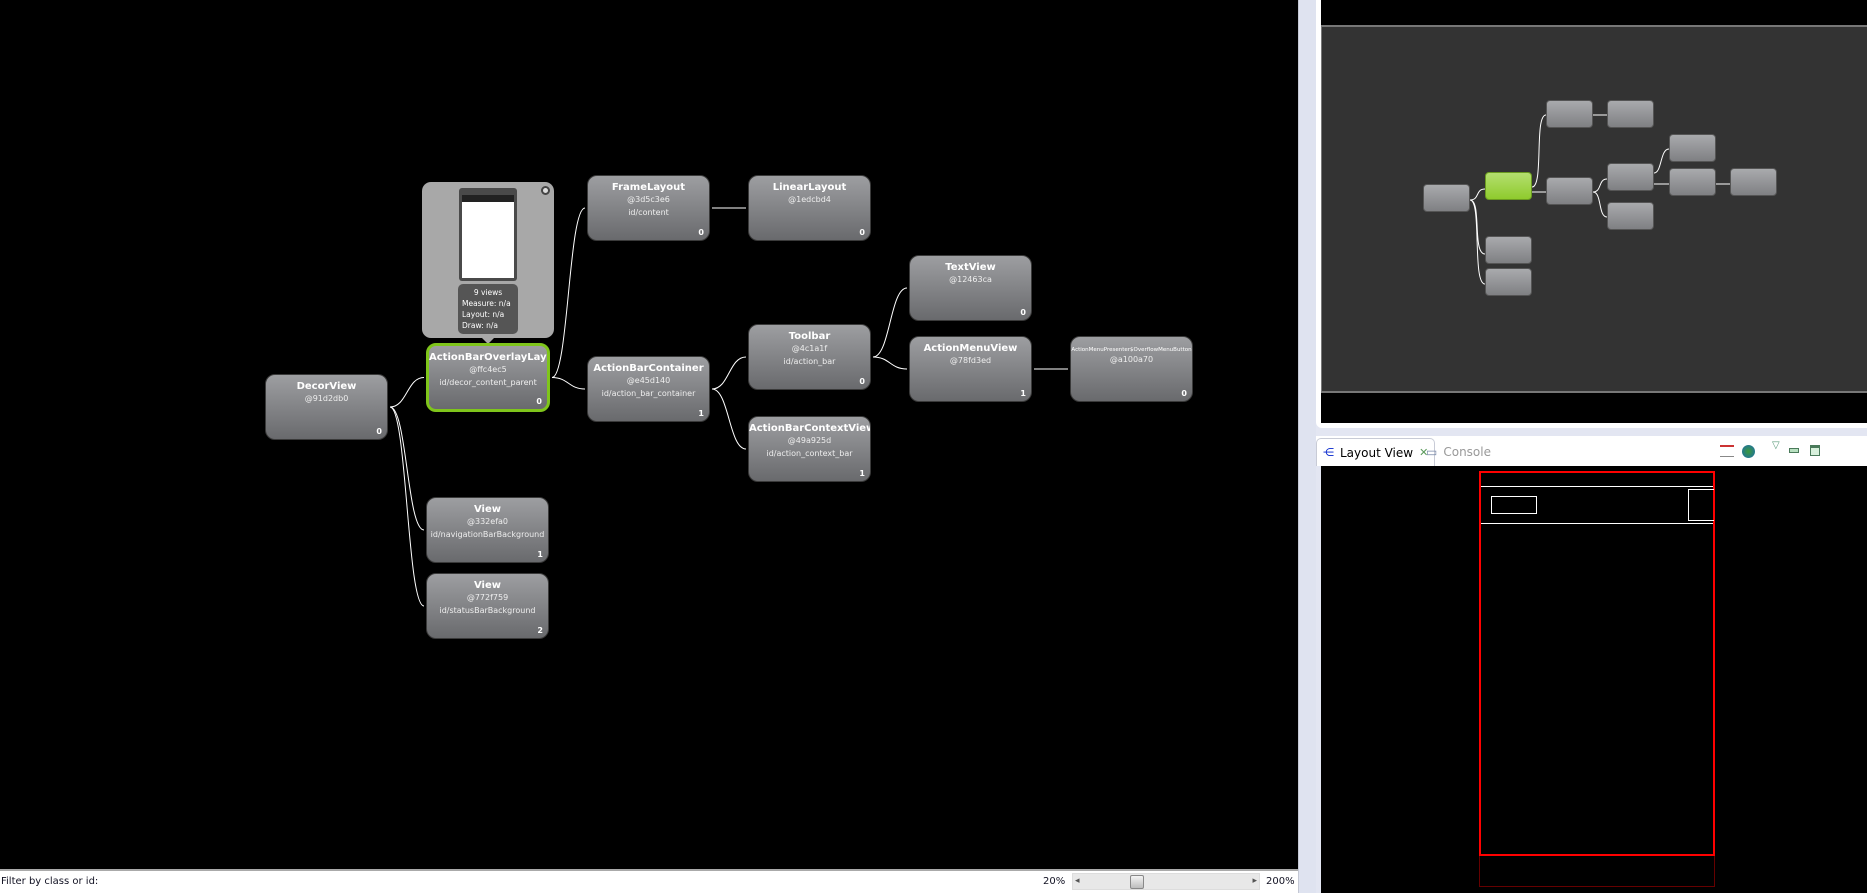 The height and width of the screenshot is (893, 1867). Describe the element at coordinates (1630, 177) in the screenshot. I see `overview-node-toolbar` at that location.